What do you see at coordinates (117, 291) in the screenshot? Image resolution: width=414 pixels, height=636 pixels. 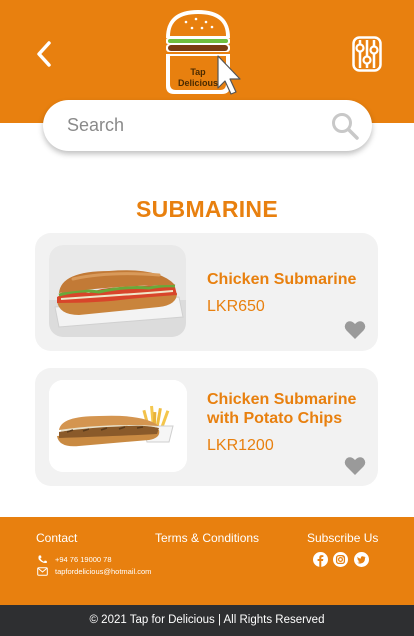 I see `product-image-submarine` at bounding box center [117, 291].